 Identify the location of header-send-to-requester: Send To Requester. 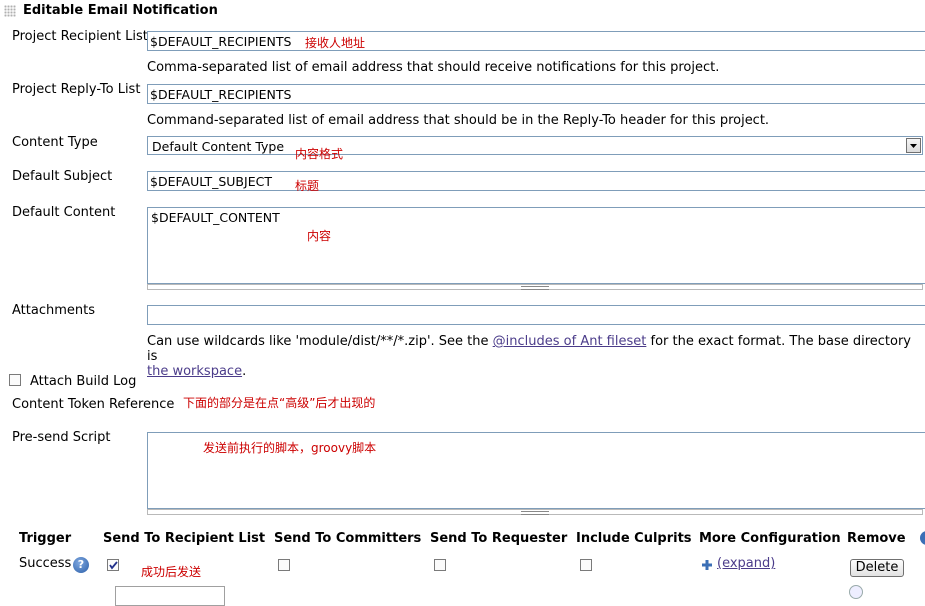
(499, 538).